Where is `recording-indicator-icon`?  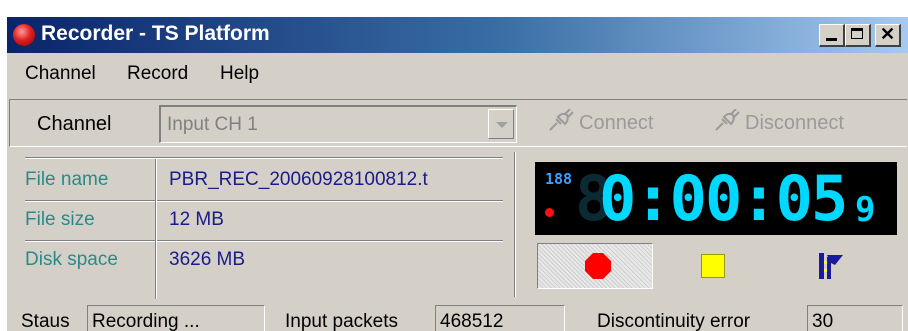
recording-indicator-icon is located at coordinates (549, 212).